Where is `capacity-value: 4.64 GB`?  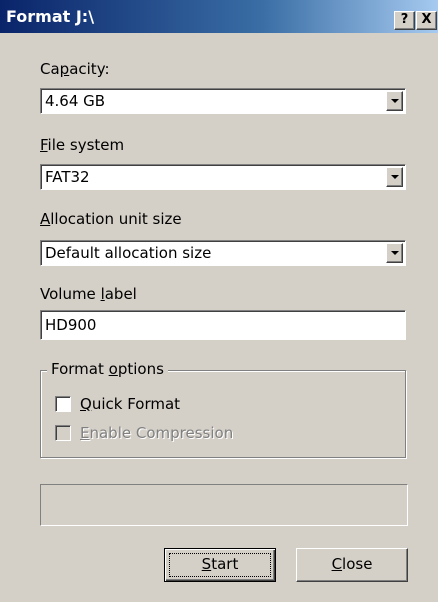
capacity-value: 4.64 GB is located at coordinates (75, 101).